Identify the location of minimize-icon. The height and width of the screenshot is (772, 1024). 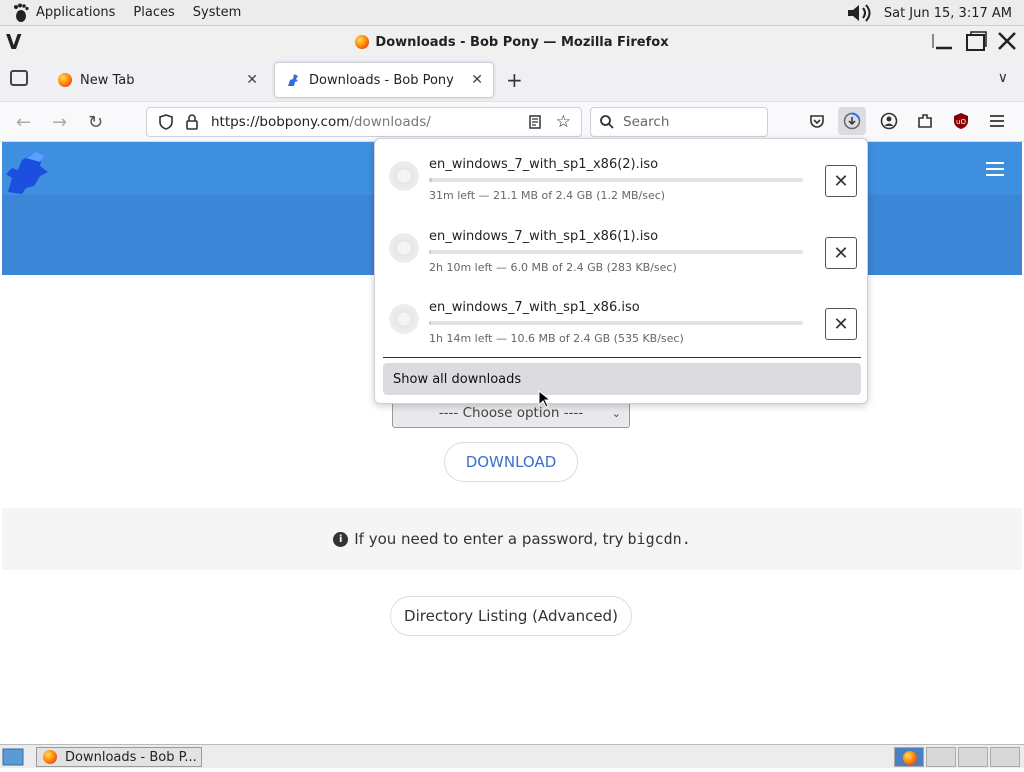
(944, 41).